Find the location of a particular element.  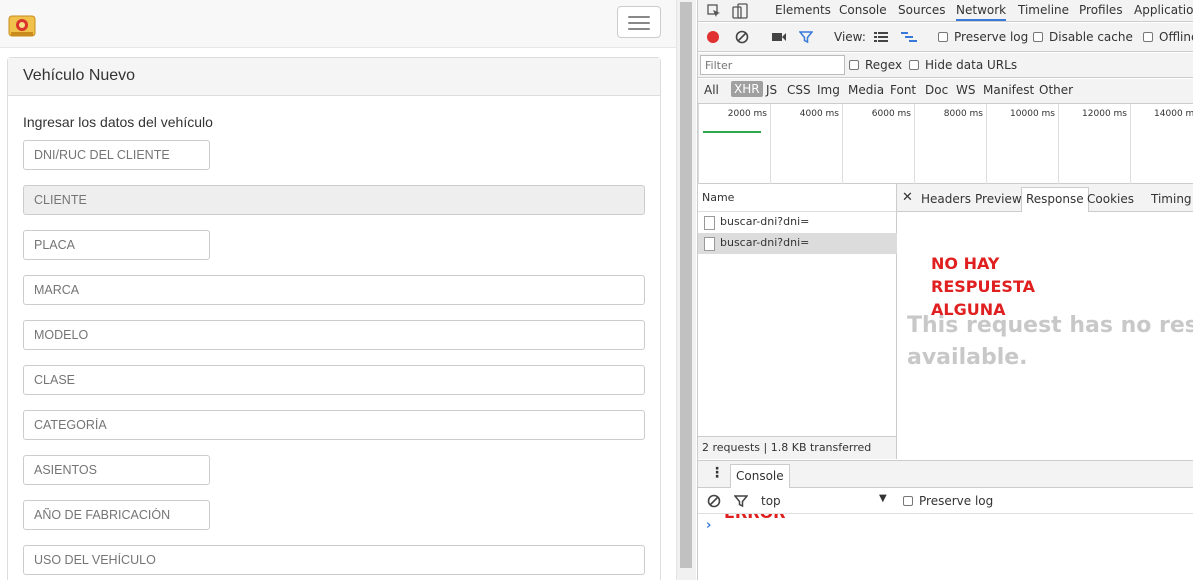

disable-cache-checkbox: Disable cache is located at coordinates (1083, 37).